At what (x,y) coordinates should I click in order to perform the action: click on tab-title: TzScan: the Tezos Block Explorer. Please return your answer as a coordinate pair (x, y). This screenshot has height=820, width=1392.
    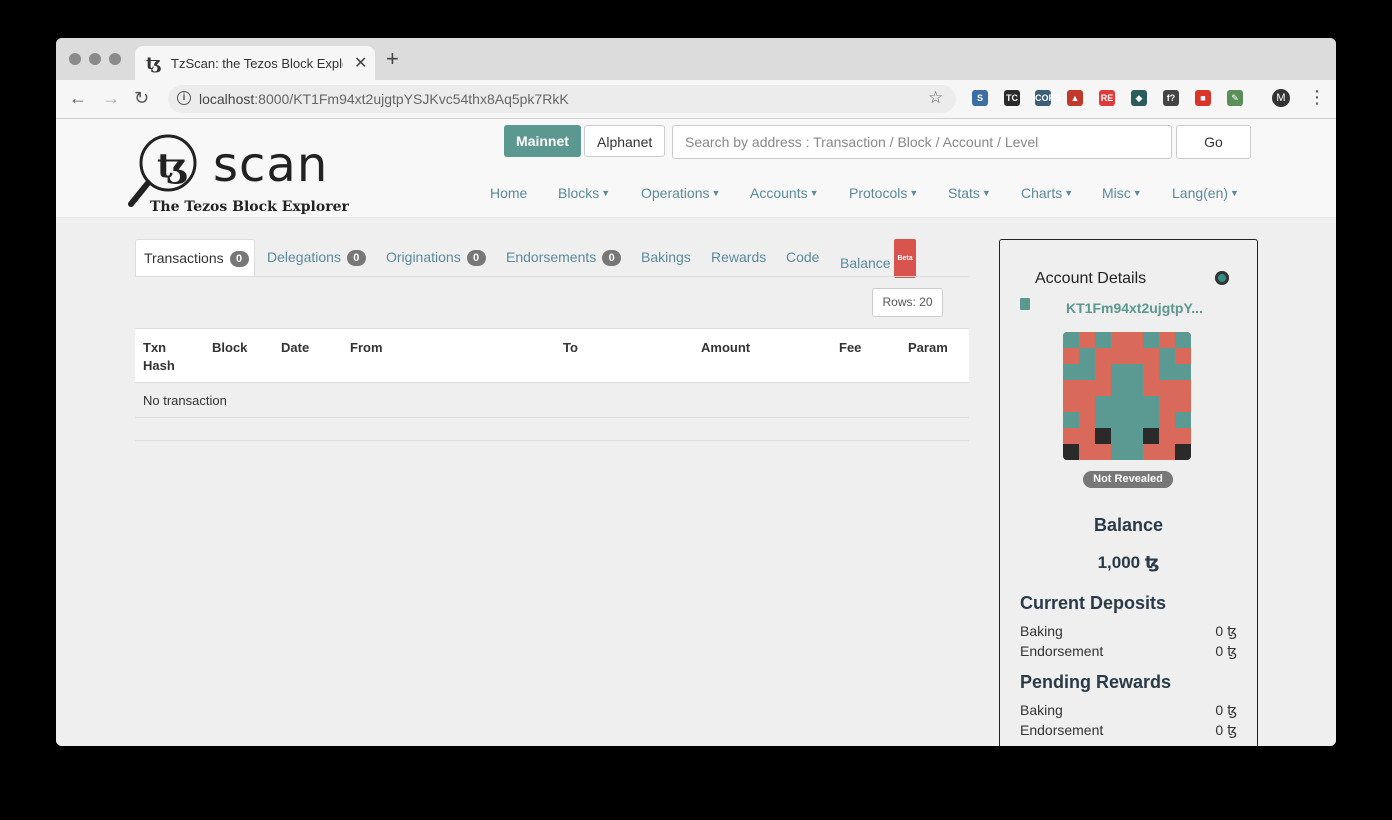
    Looking at the image, I should click on (257, 63).